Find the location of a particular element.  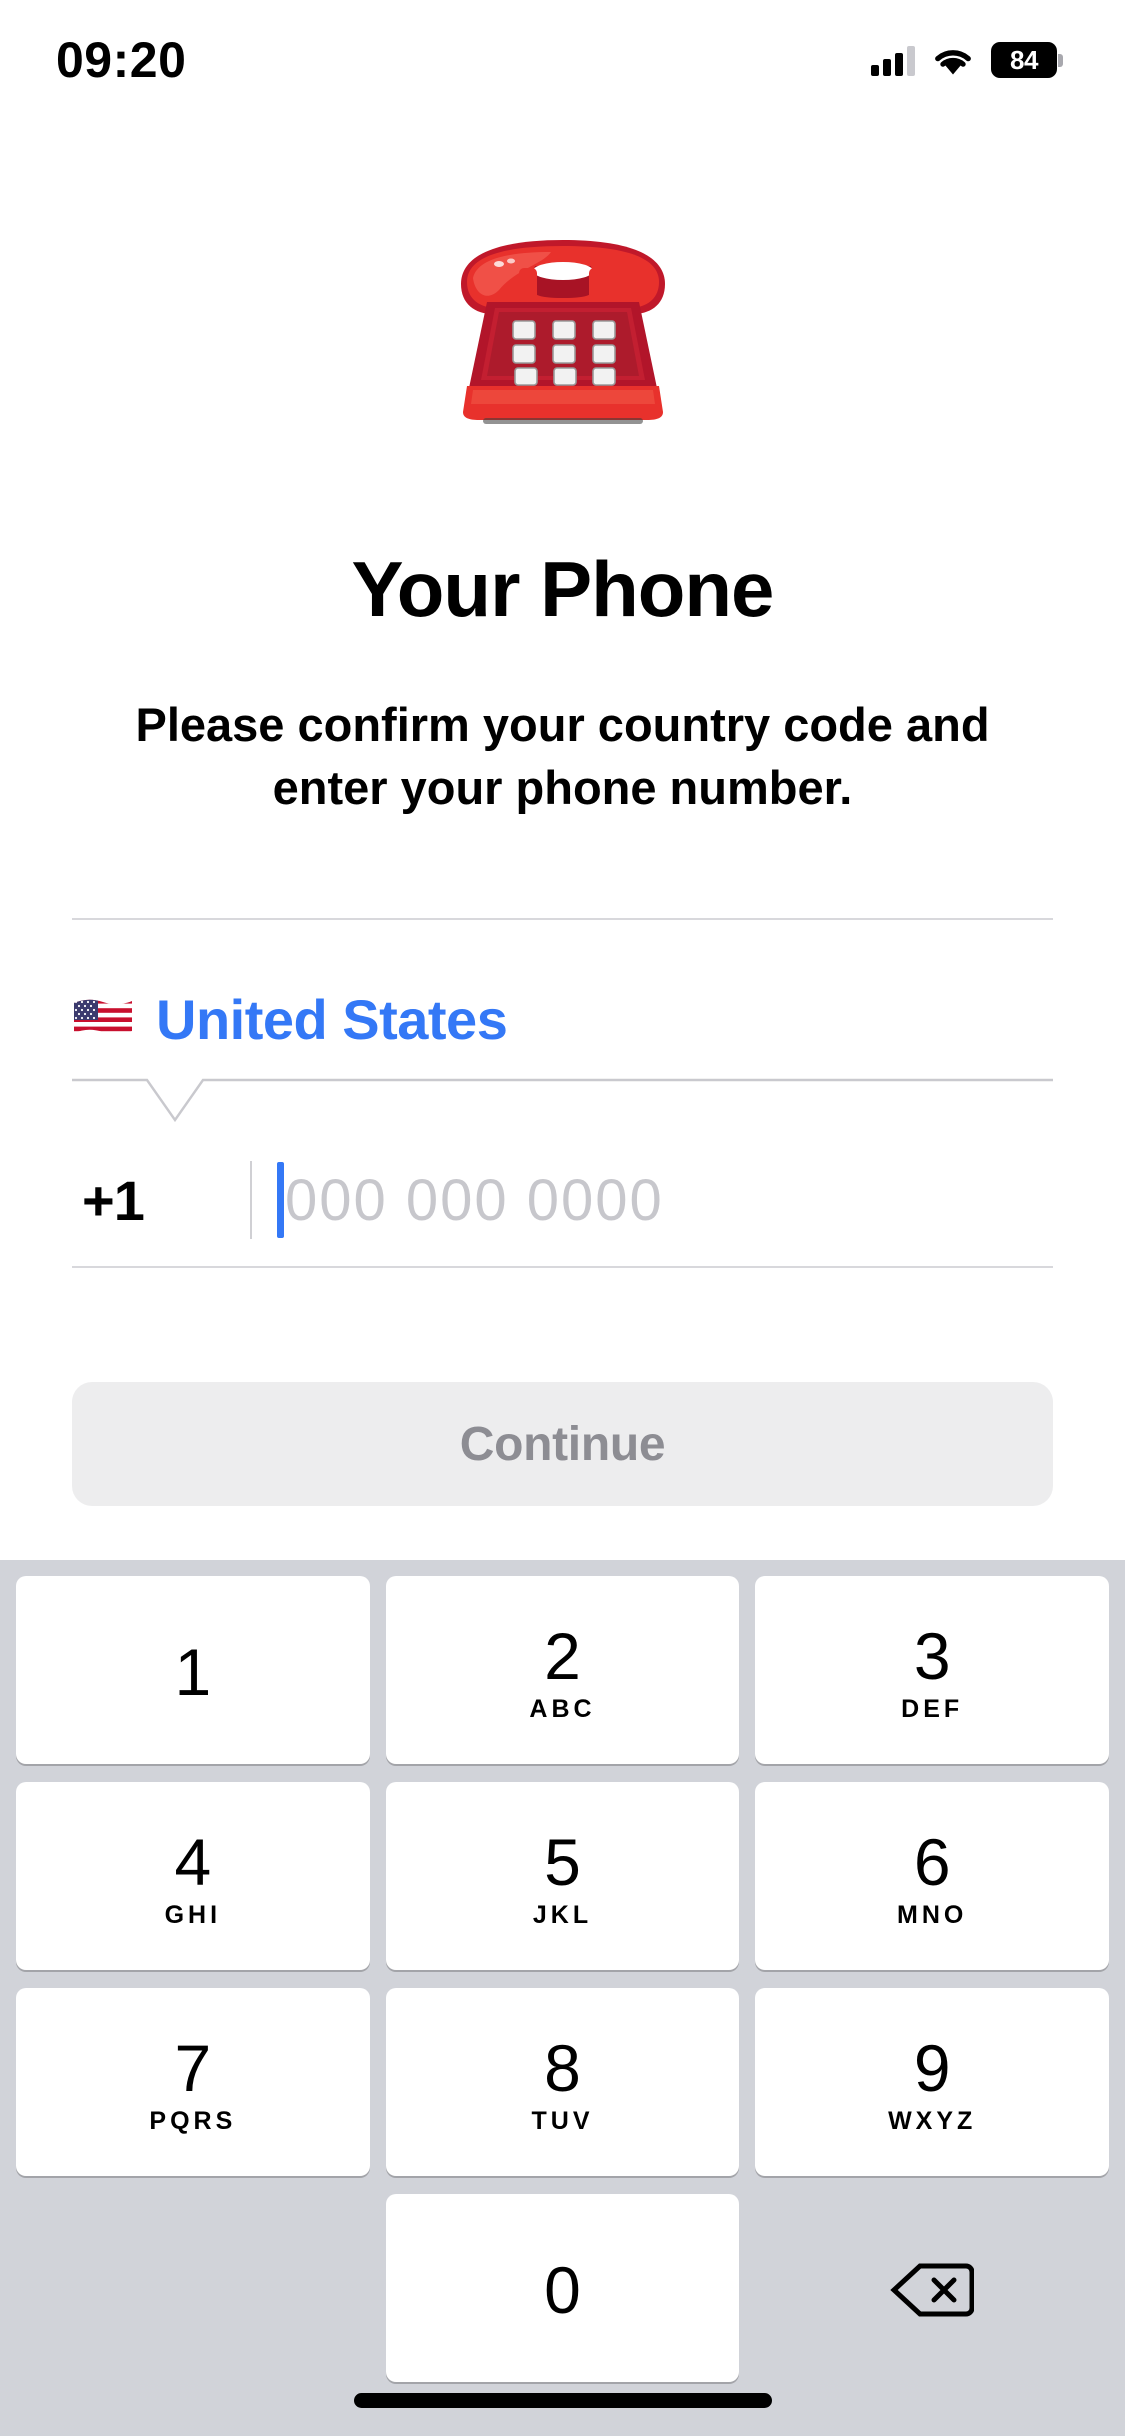

key-9: 9 WXYZ is located at coordinates (932, 2082).